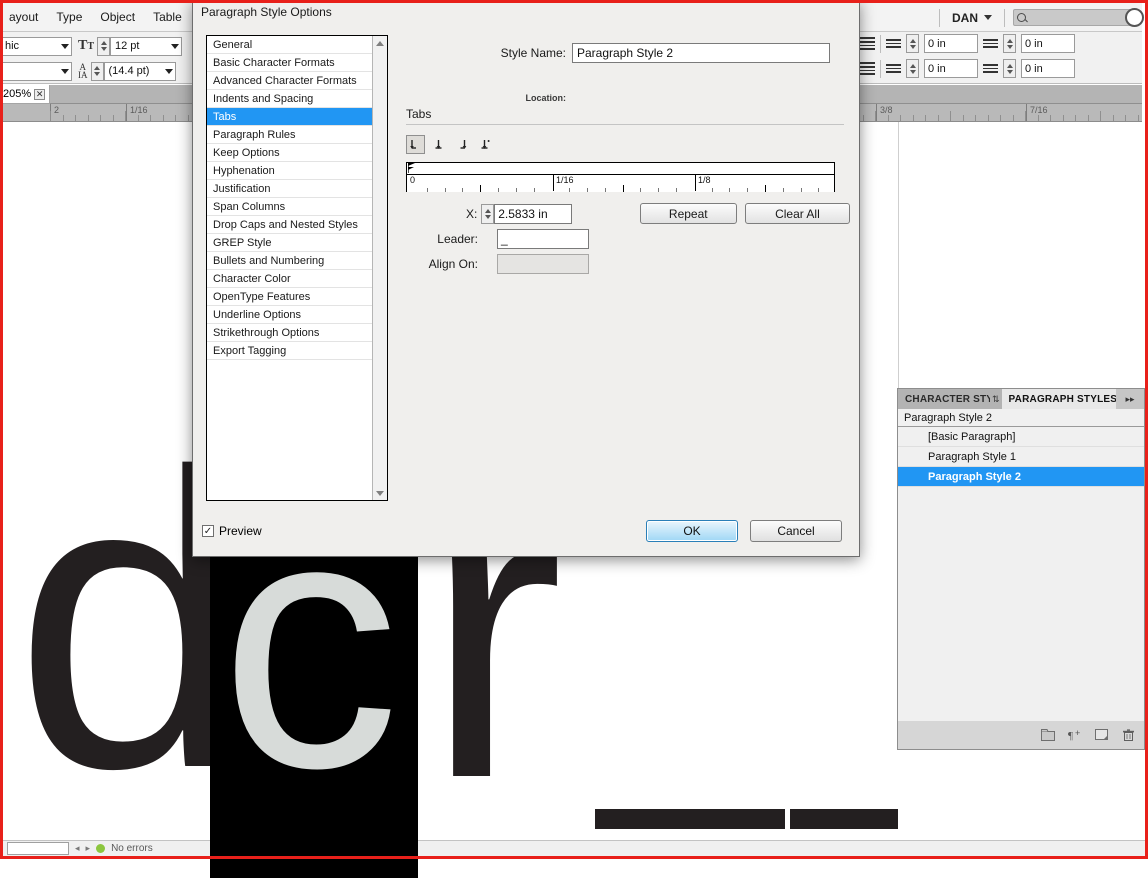 Image resolution: width=1148 pixels, height=878 pixels. I want to click on preview-checkbox: ✓, so click(208, 531).